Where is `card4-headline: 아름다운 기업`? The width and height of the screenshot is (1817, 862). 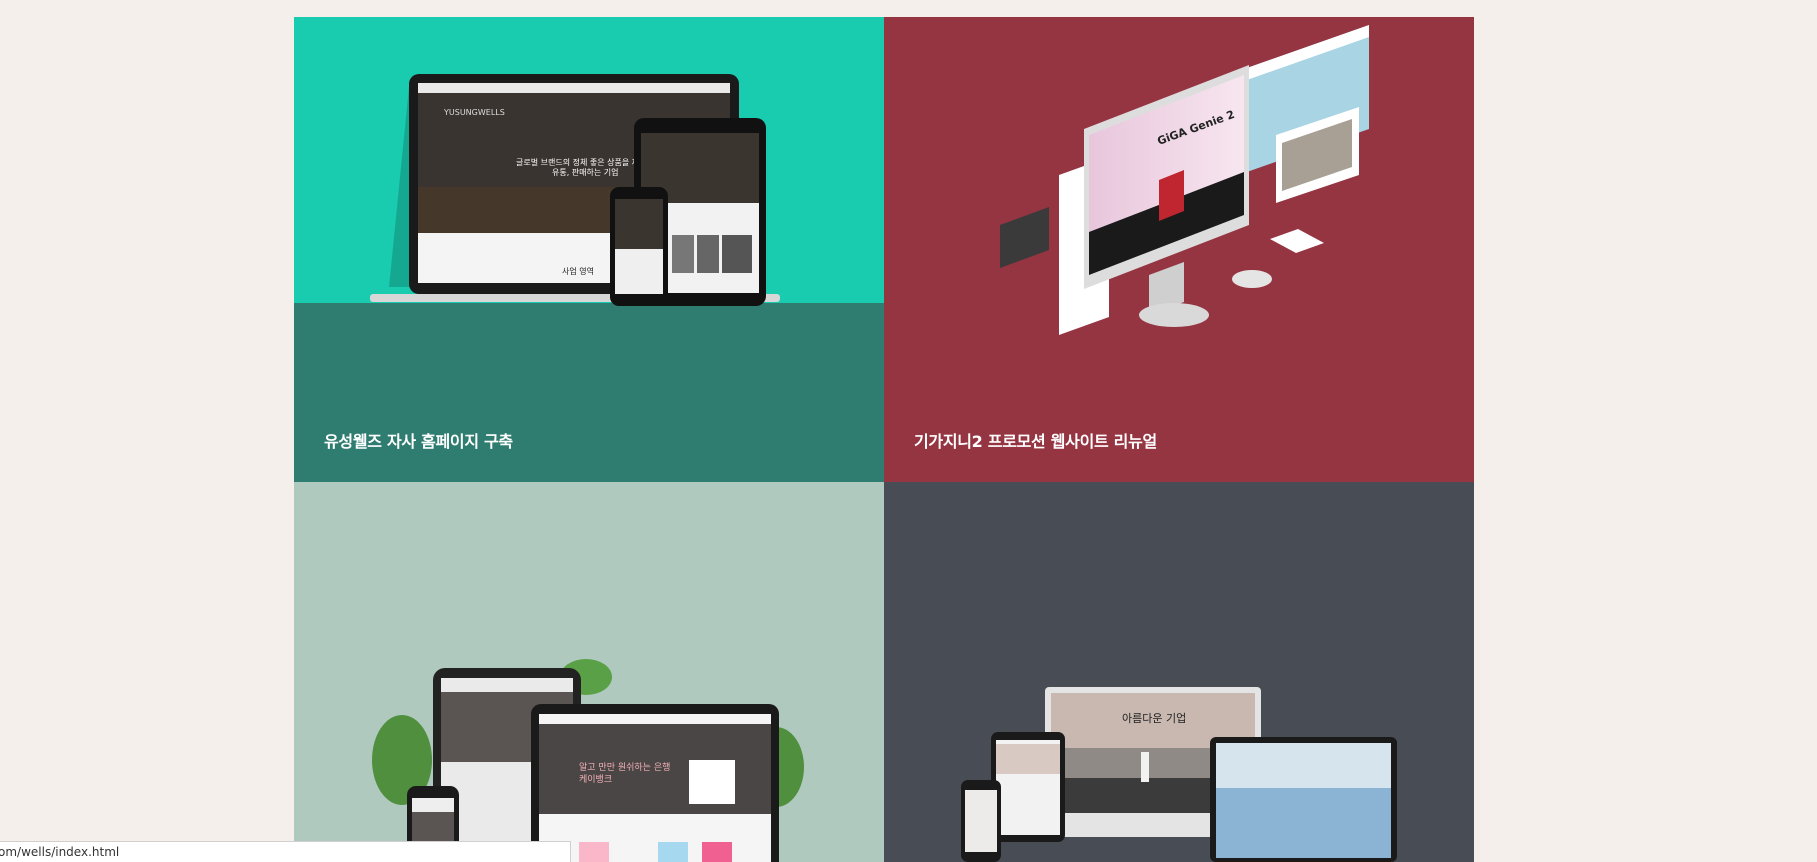
card4-headline: 아름다운 기업 is located at coordinates (1154, 718).